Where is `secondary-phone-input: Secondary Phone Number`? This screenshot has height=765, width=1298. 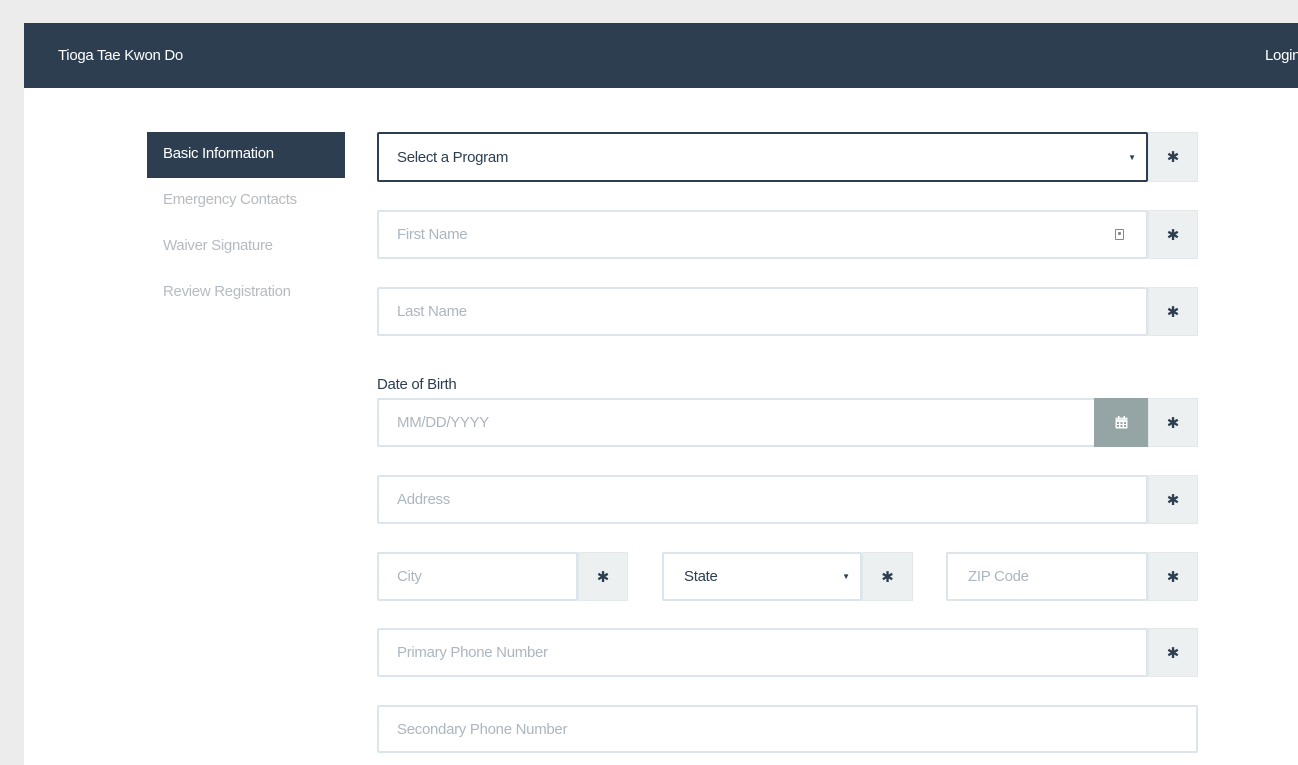
secondary-phone-input: Secondary Phone Number is located at coordinates (787, 729).